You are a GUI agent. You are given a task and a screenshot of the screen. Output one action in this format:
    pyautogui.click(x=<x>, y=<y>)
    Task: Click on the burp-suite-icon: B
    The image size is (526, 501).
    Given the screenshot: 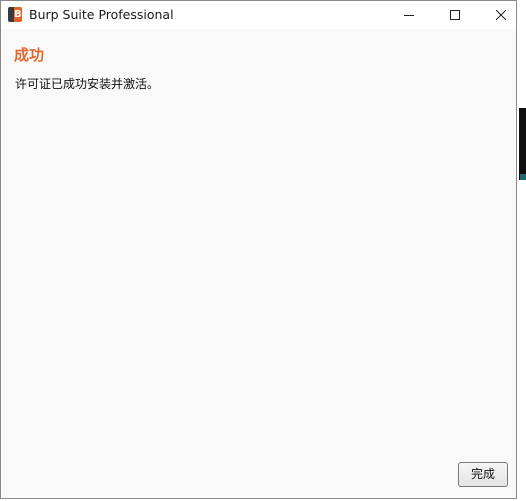 What is the action you would take?
    pyautogui.click(x=15, y=14)
    